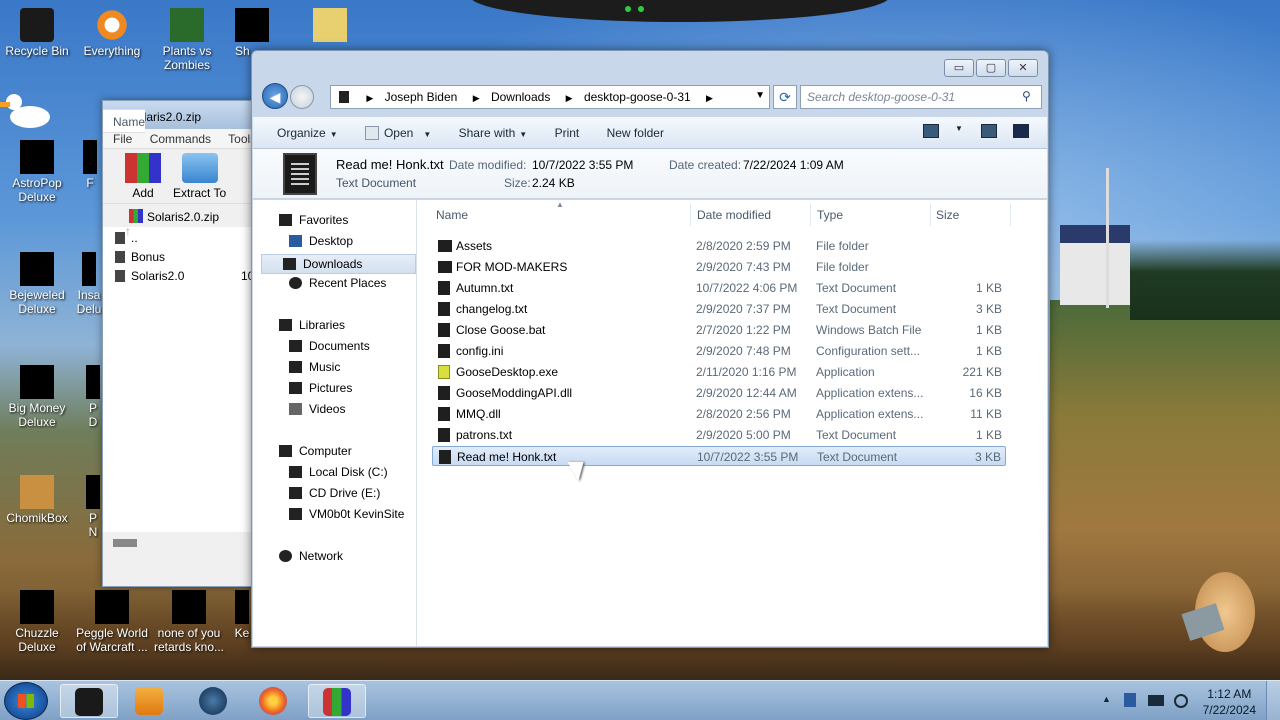 Image resolution: width=1280 pixels, height=720 pixels. Describe the element at coordinates (143, 178) in the screenshot. I see `add-button: Add` at that location.